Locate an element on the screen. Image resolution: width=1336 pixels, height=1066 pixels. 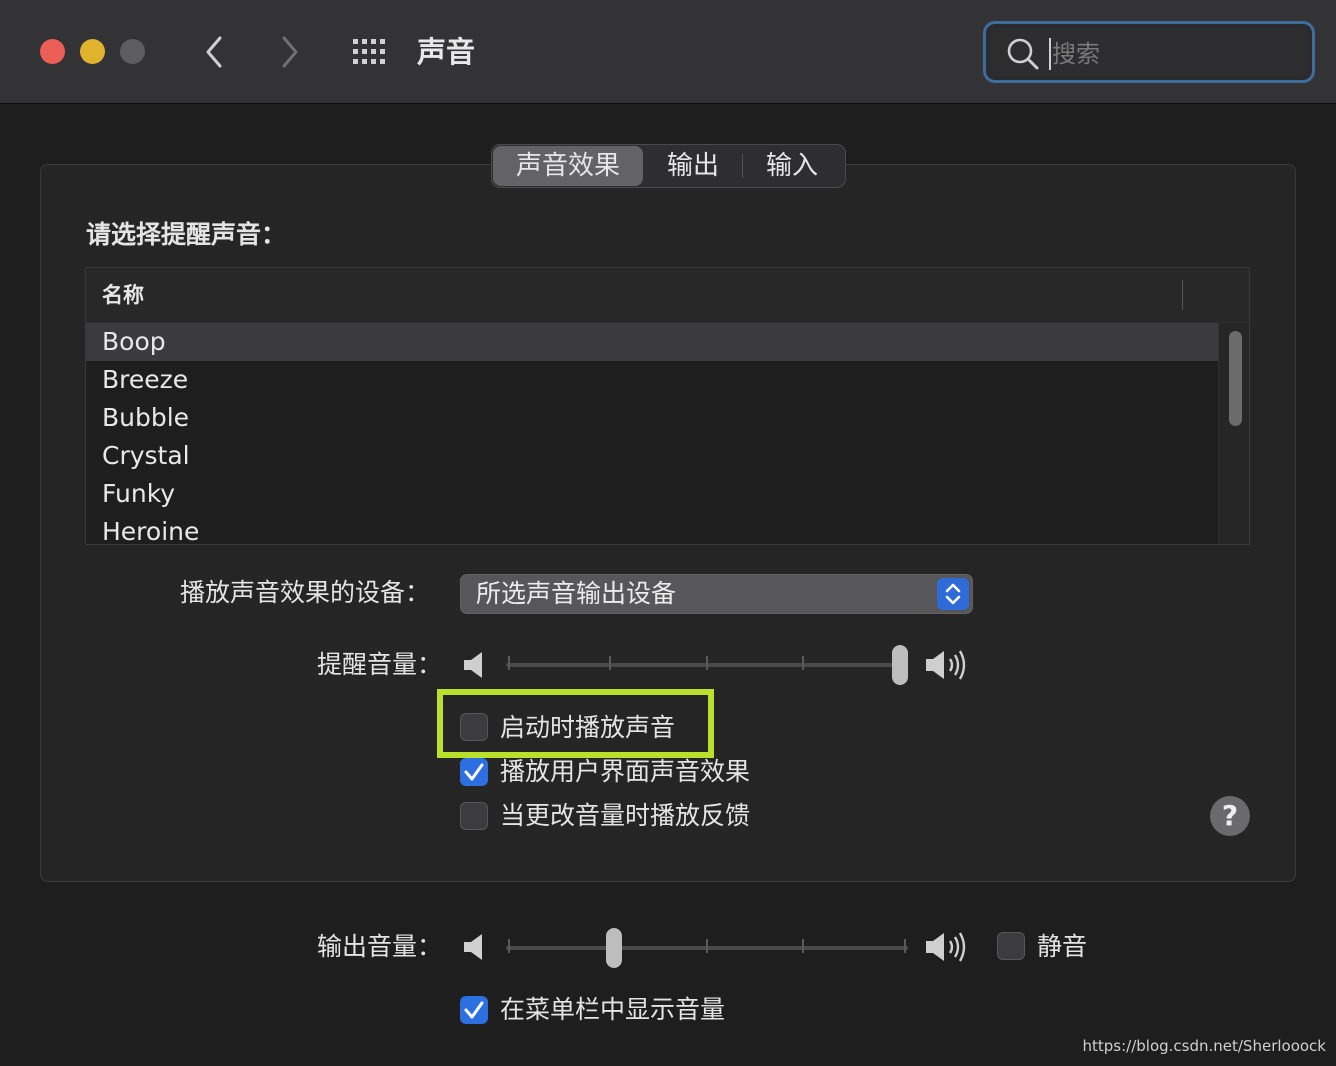
list-item: Boop is located at coordinates (652, 342).